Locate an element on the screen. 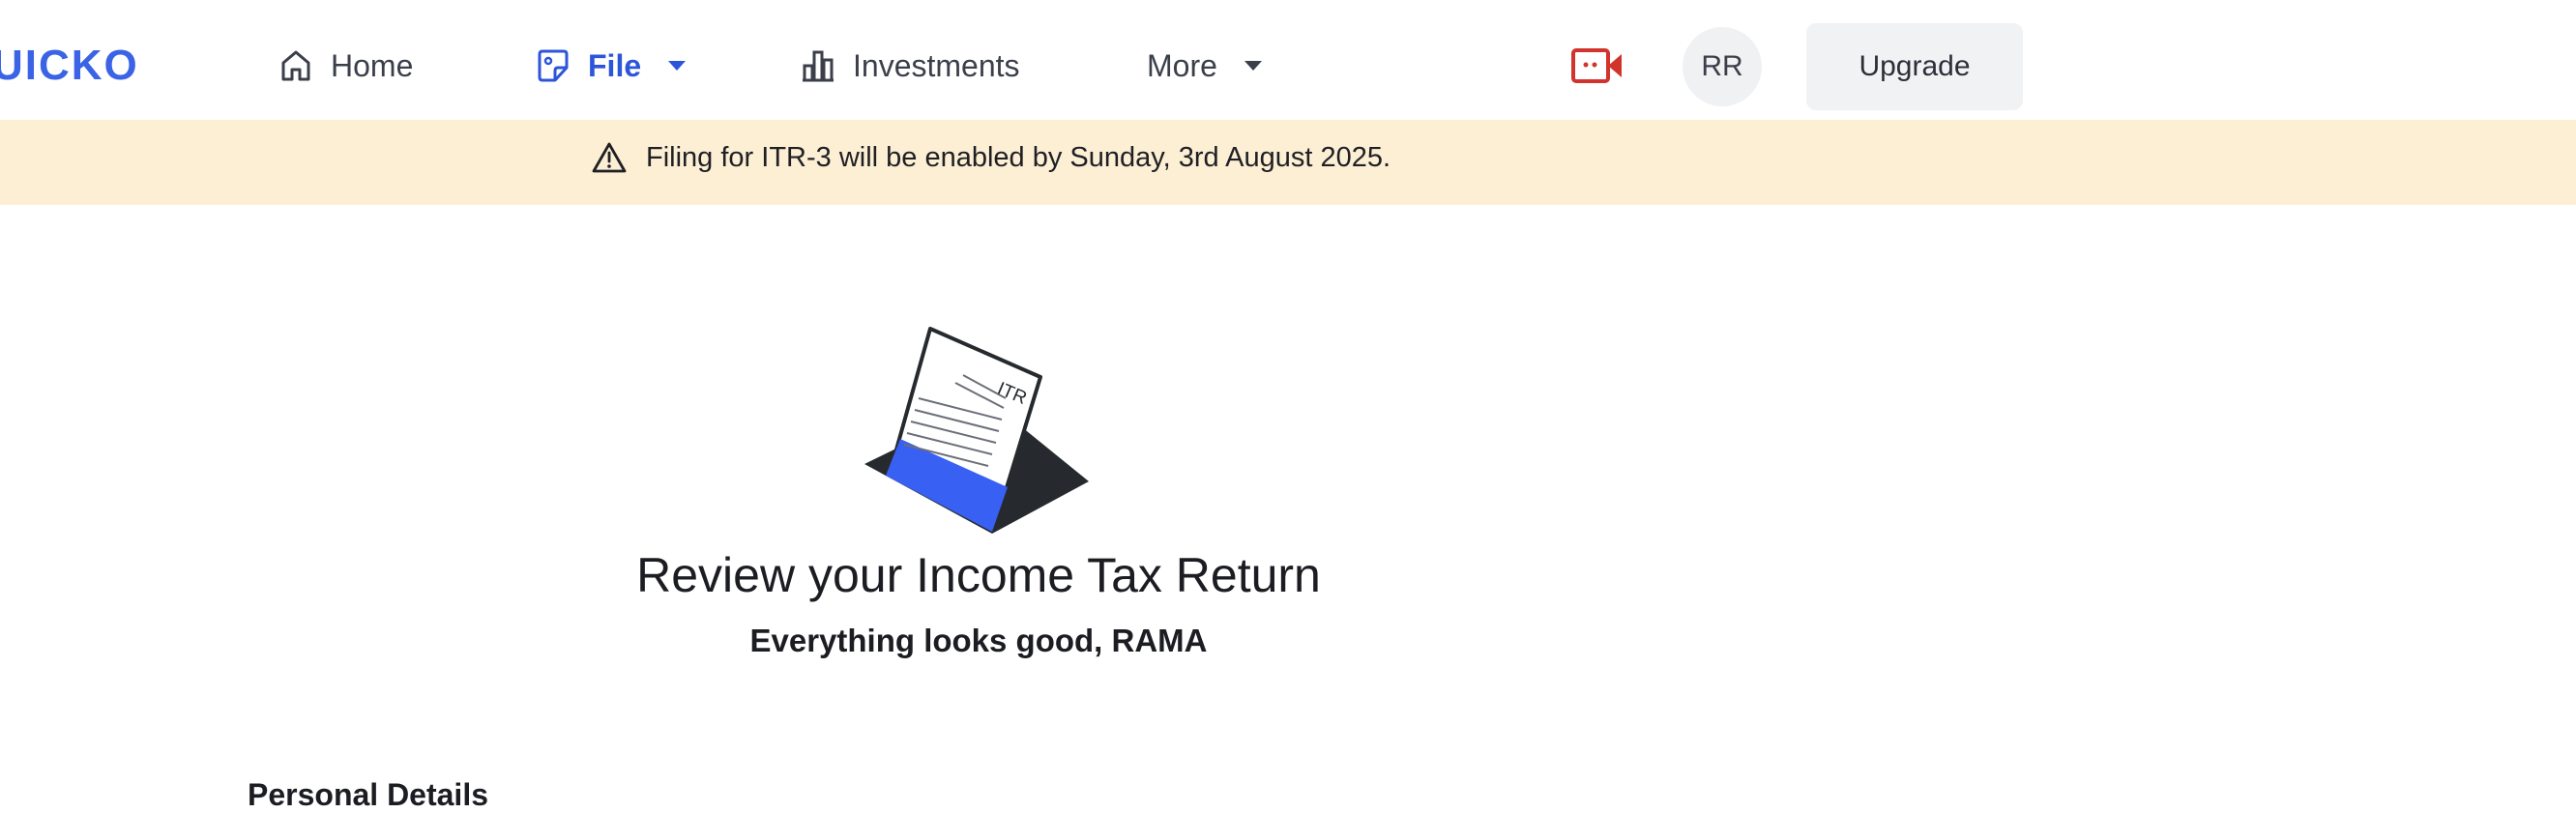 The image size is (2576, 813). brand-logo: UICKO is located at coordinates (69, 66).